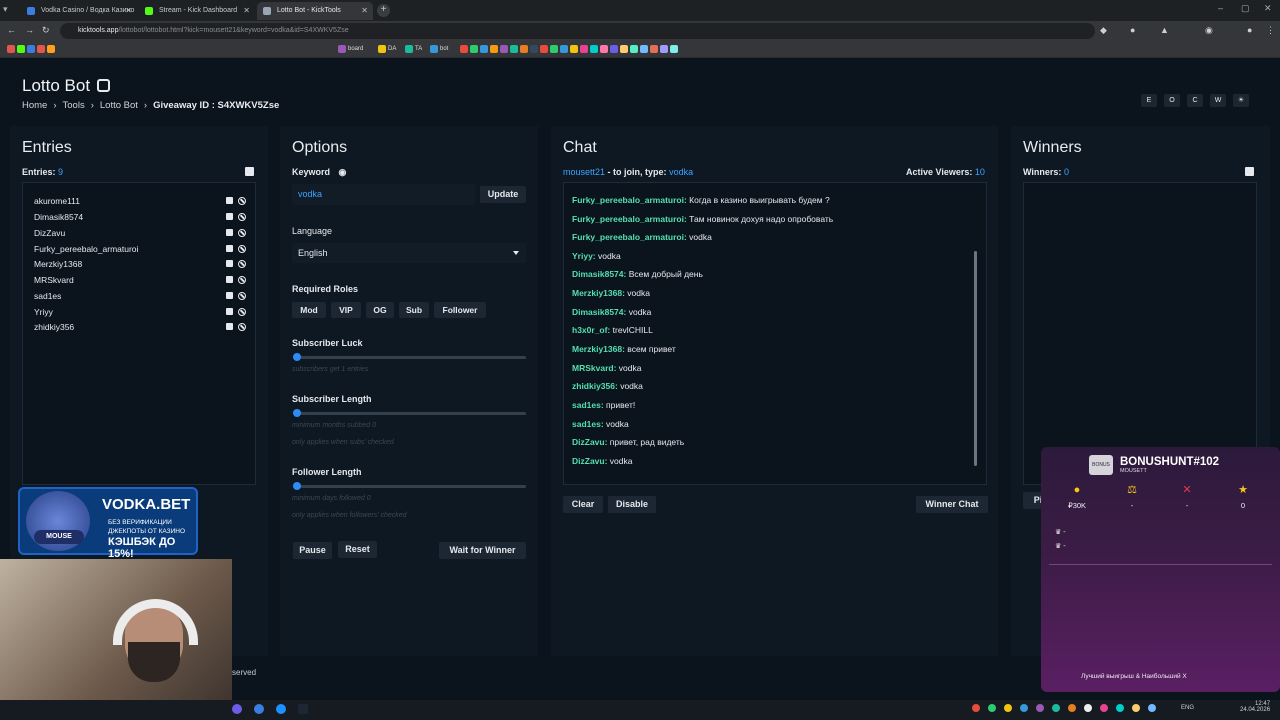 This screenshot has width=1280, height=720. What do you see at coordinates (197, 11) in the screenshot?
I see `tab-kick-dashboard: Stream - Kick Dashboard ✕` at bounding box center [197, 11].